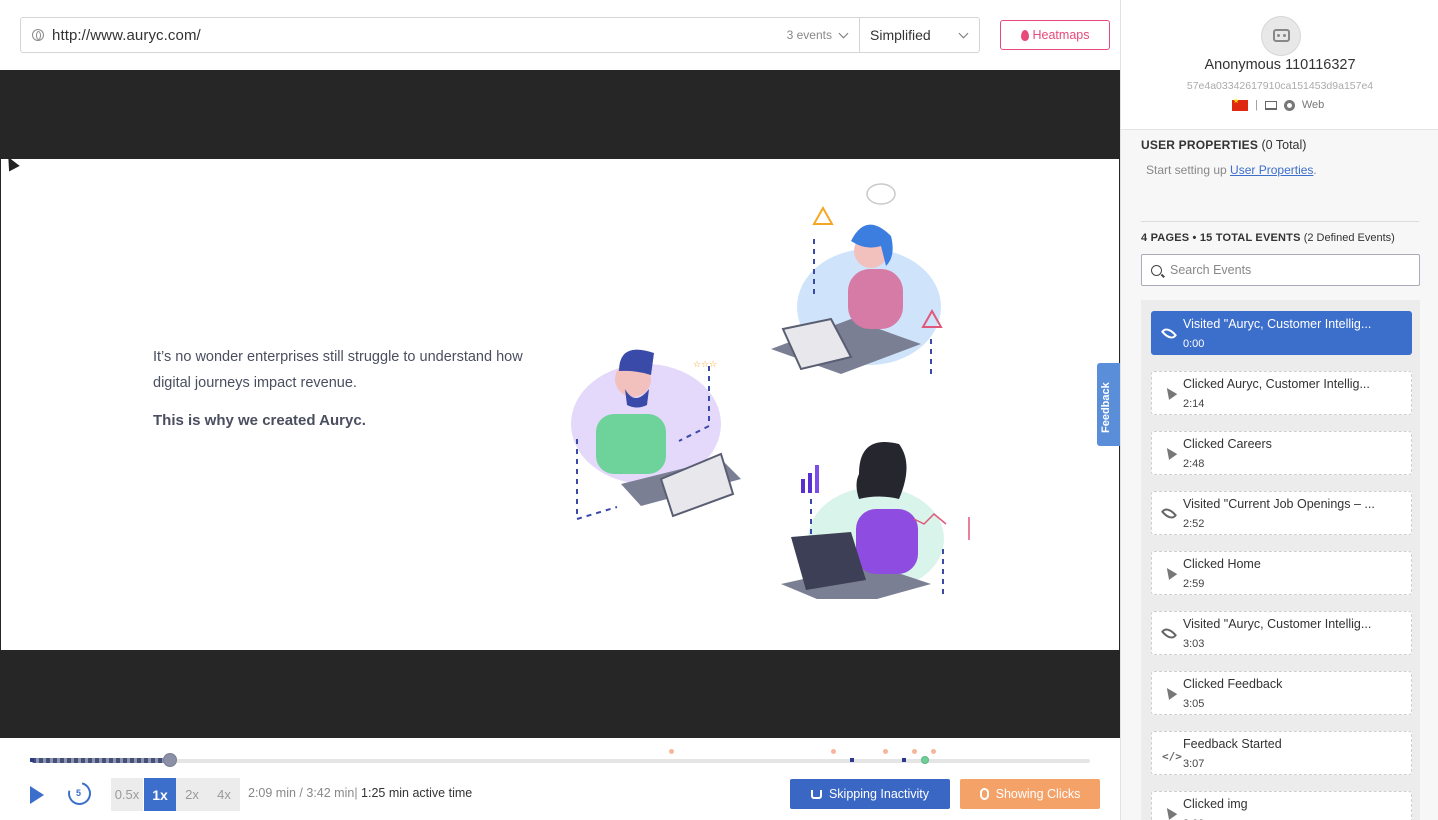 The image size is (1438, 820). I want to click on speed-4x-button: 4x, so click(224, 794).